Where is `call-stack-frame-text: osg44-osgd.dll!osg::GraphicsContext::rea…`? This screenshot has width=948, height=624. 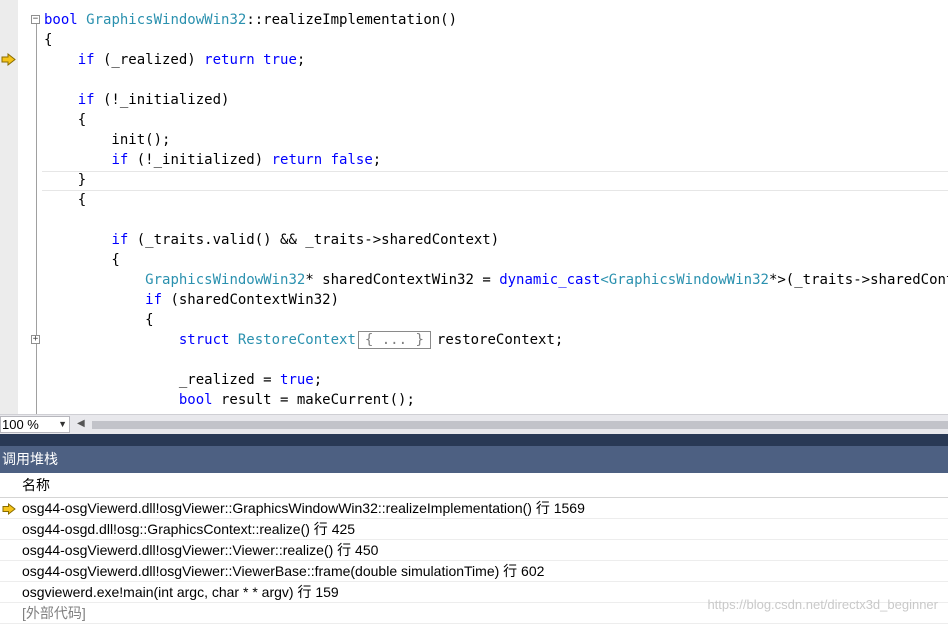
call-stack-frame-text: osg44-osgd.dll!osg::GraphicsContext::rea… is located at coordinates (189, 529).